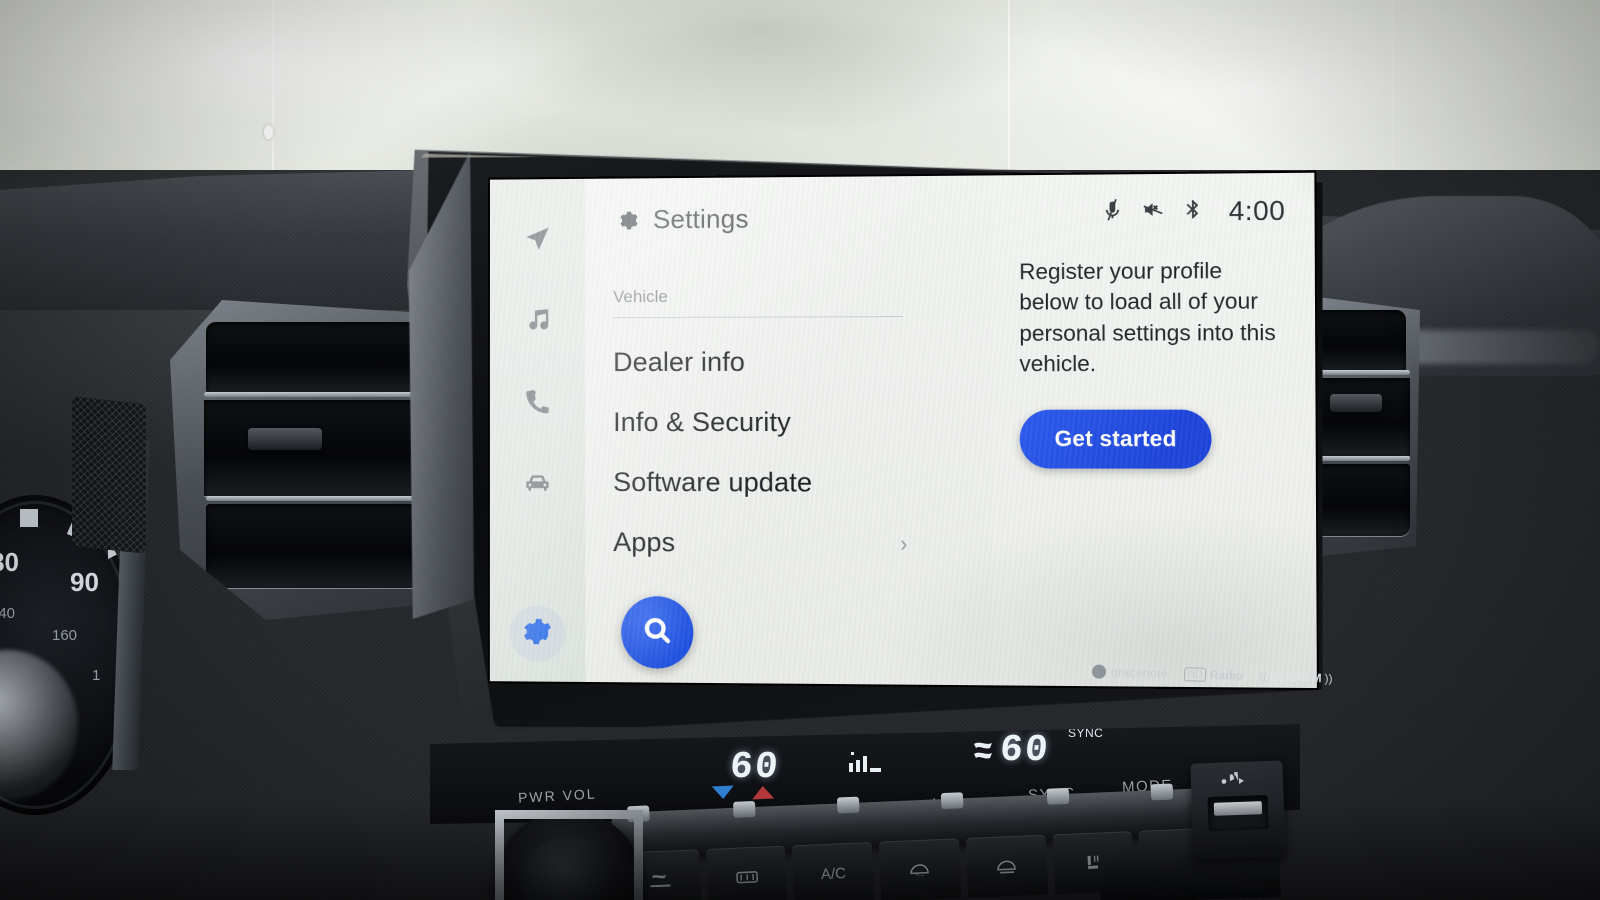  Describe the element at coordinates (758, 317) in the screenshot. I see `section-divider` at that location.